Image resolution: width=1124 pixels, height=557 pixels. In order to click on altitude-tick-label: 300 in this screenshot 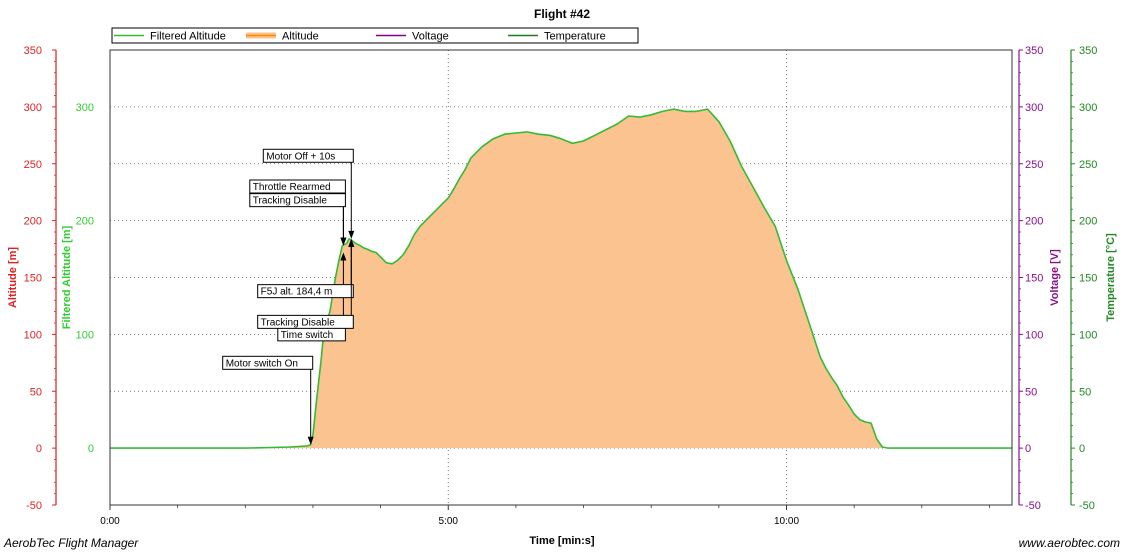, I will do `click(33, 108)`.